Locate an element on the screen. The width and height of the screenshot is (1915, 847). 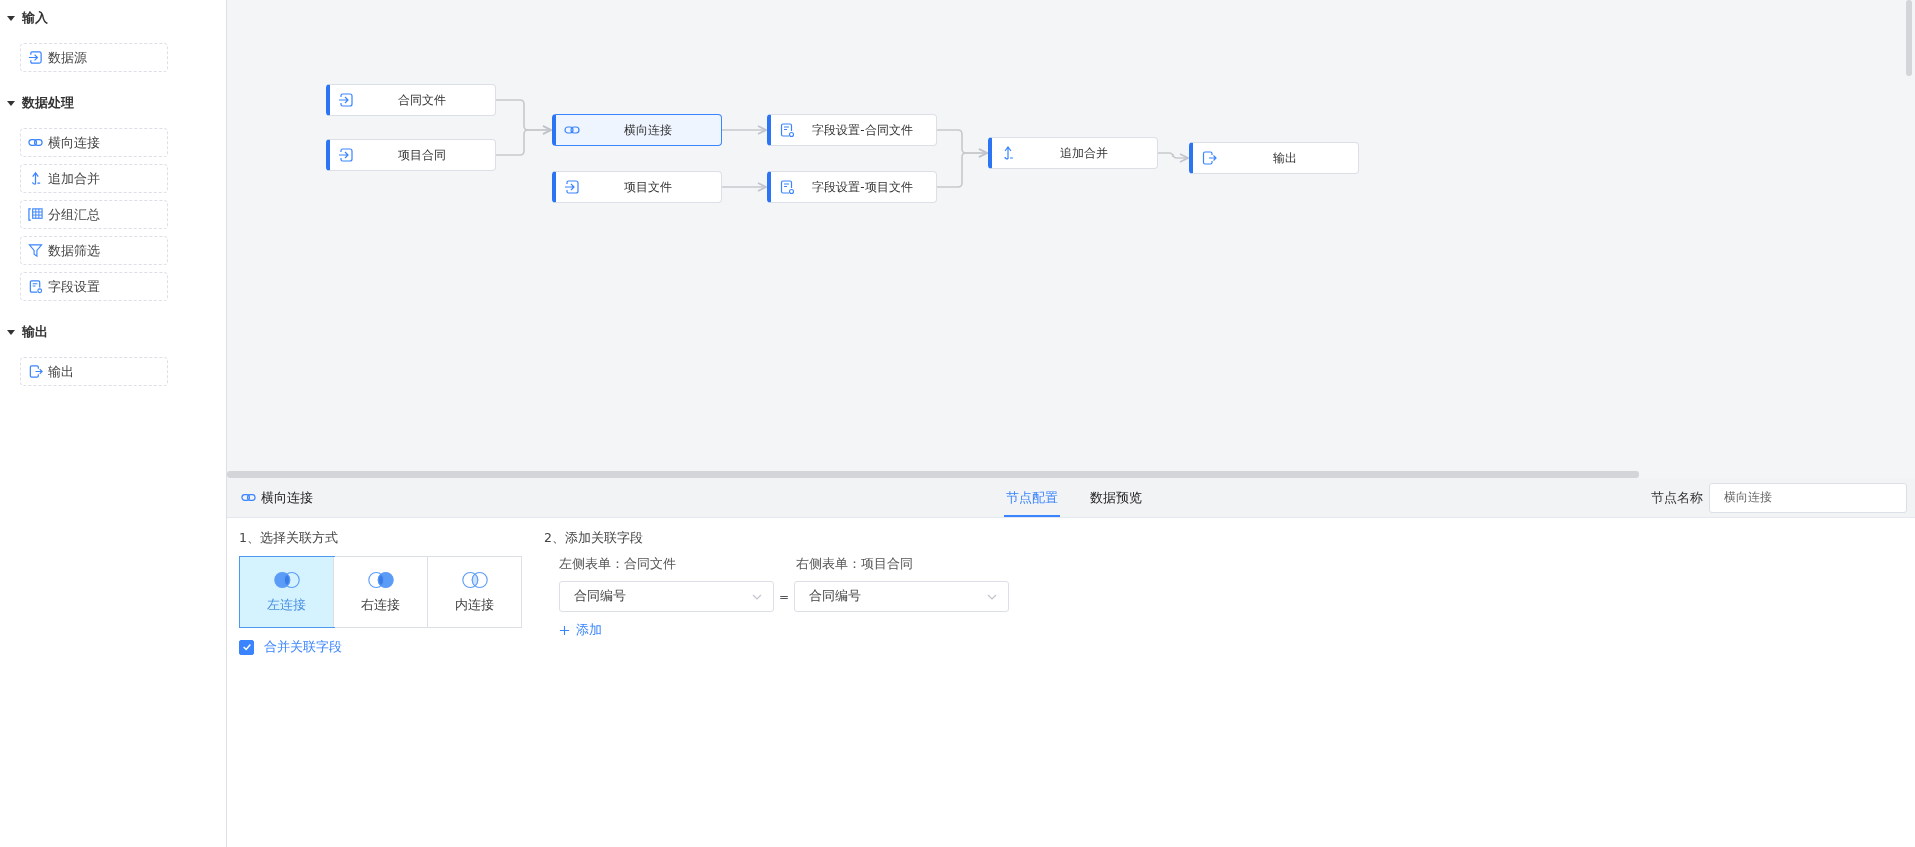
flow-node: 合同文件 is located at coordinates (411, 100).